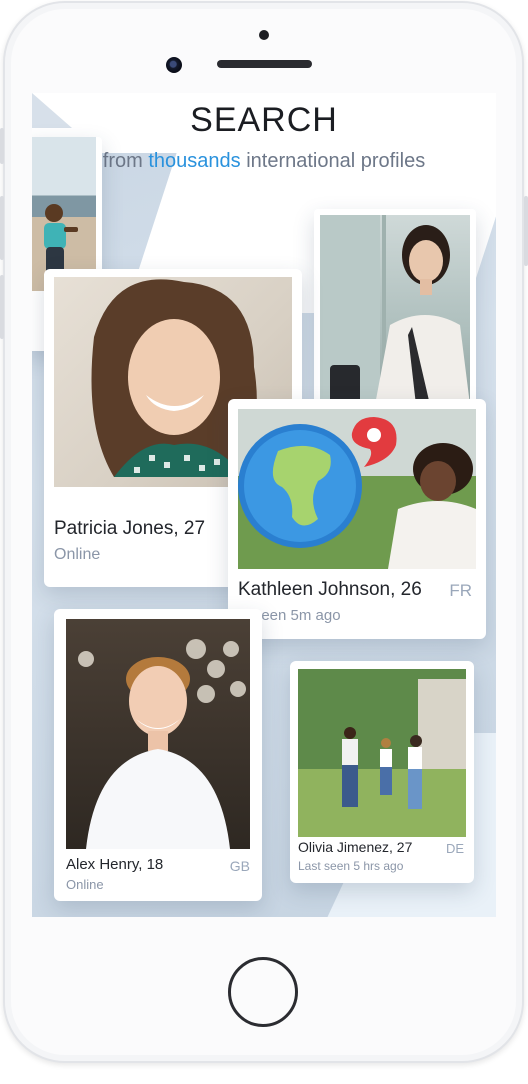 The height and width of the screenshot is (1084, 528). Describe the element at coordinates (330, 589) in the screenshot. I see `profile-name: Kathleen Johnson, 26` at that location.